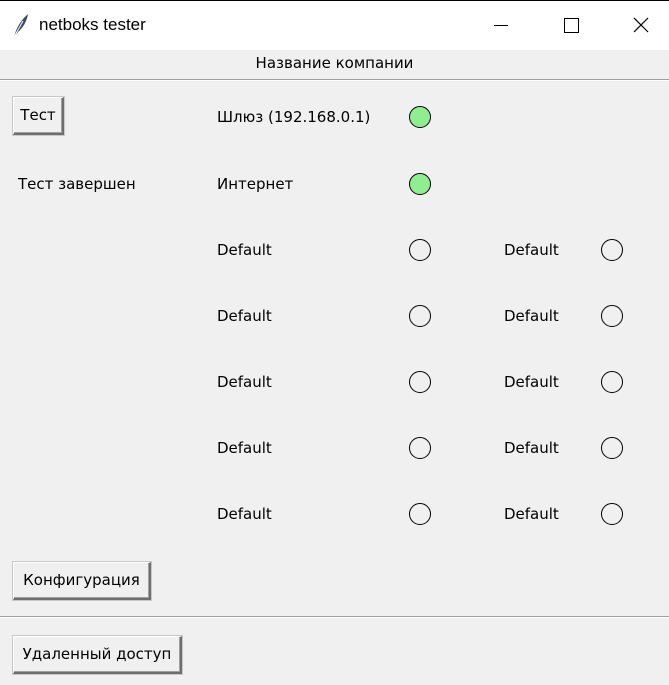  What do you see at coordinates (92, 24) in the screenshot?
I see `window-title: netboks tester` at bounding box center [92, 24].